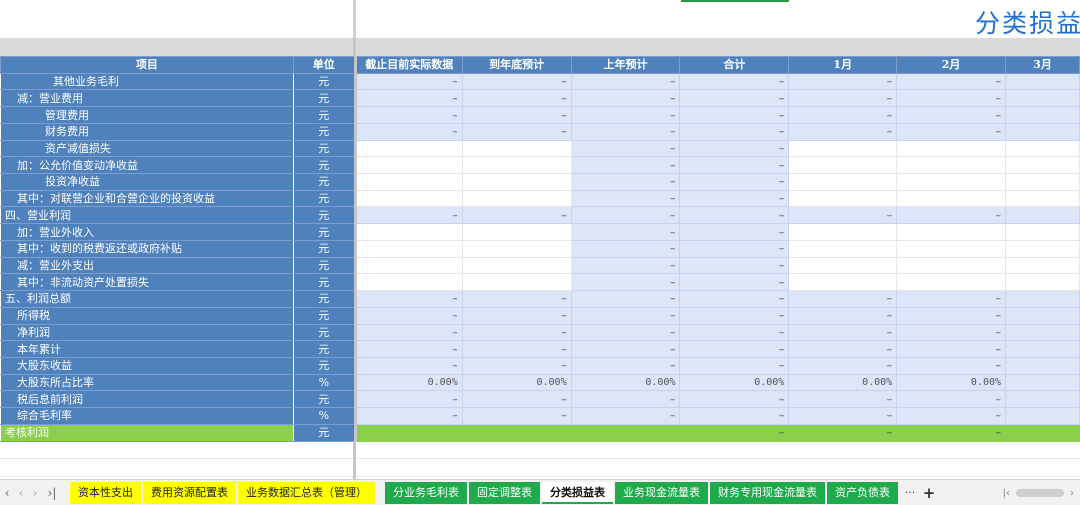 The width and height of the screenshot is (1080, 505). I want to click on row-label: 加：公允价值变动净收益, so click(147, 165).